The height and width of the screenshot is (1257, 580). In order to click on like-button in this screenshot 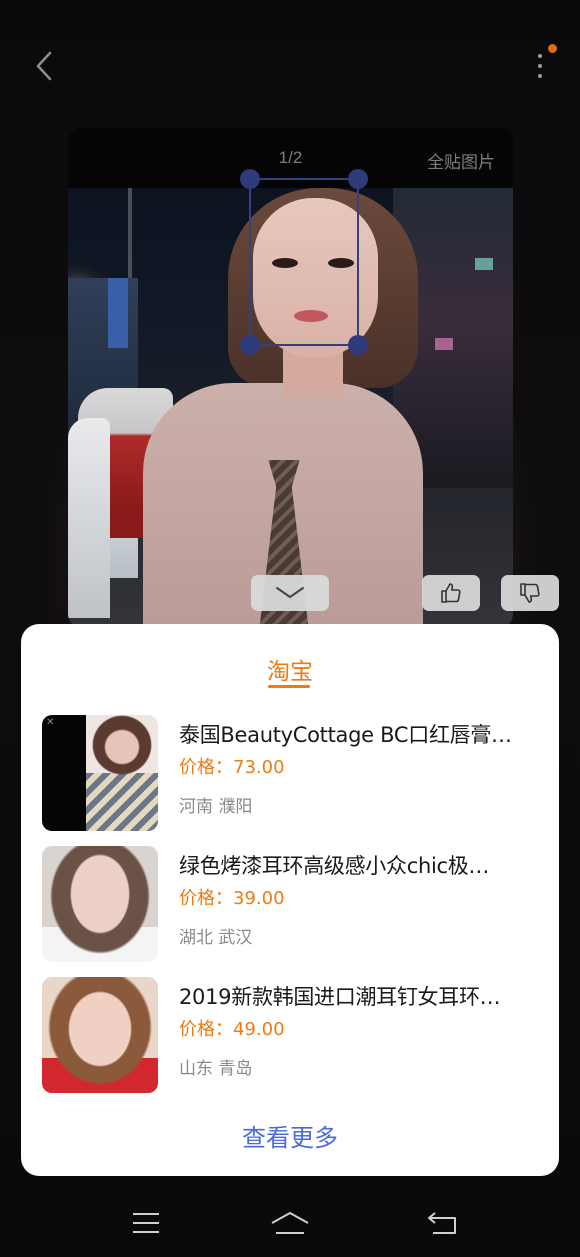, I will do `click(451, 593)`.